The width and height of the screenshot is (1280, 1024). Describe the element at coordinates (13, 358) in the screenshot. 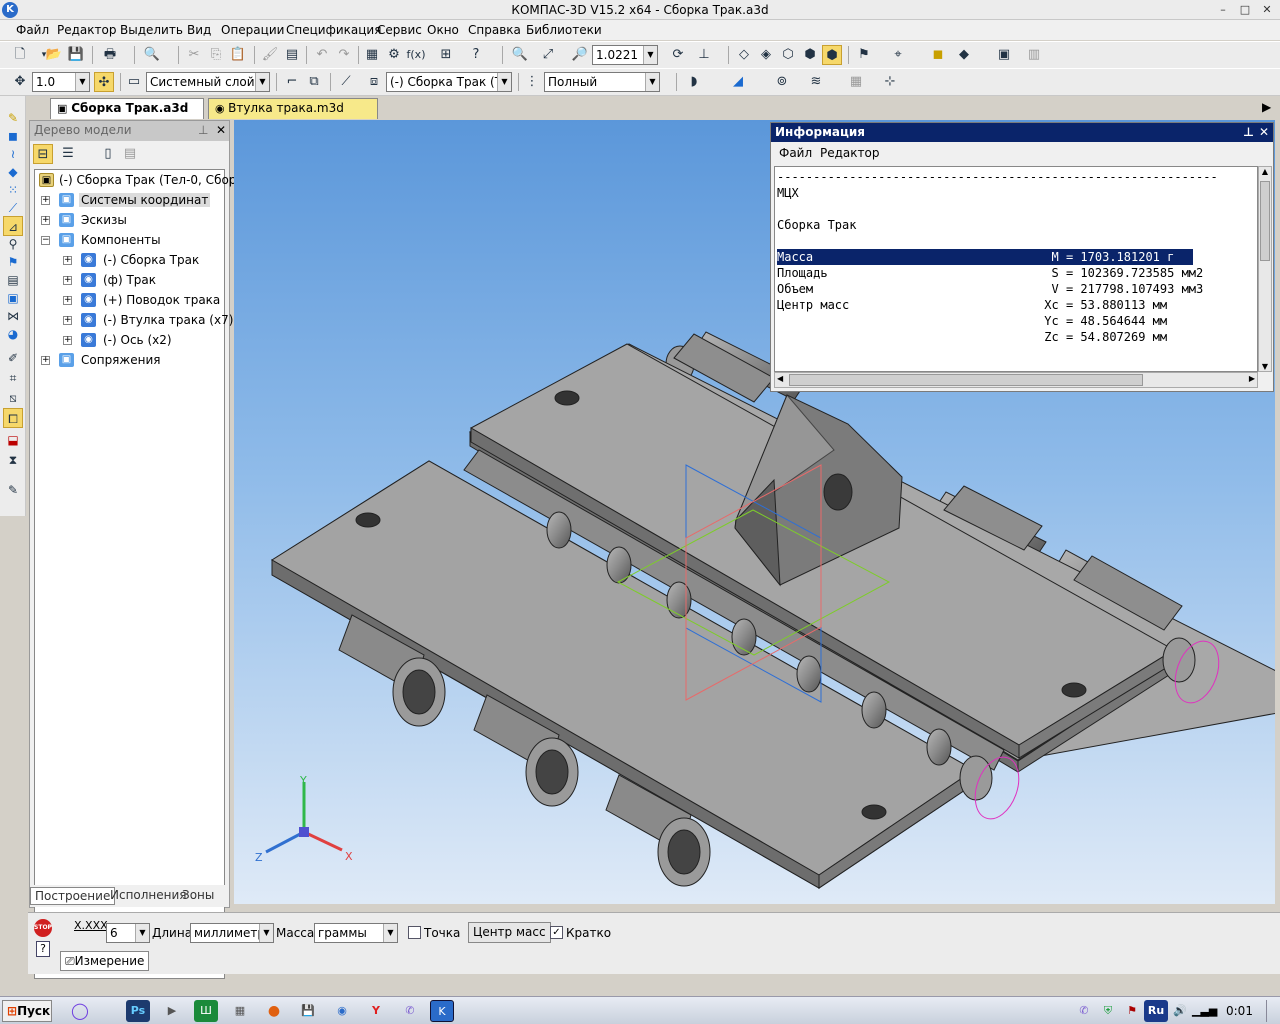

I see `sketch-icon: ✐` at that location.